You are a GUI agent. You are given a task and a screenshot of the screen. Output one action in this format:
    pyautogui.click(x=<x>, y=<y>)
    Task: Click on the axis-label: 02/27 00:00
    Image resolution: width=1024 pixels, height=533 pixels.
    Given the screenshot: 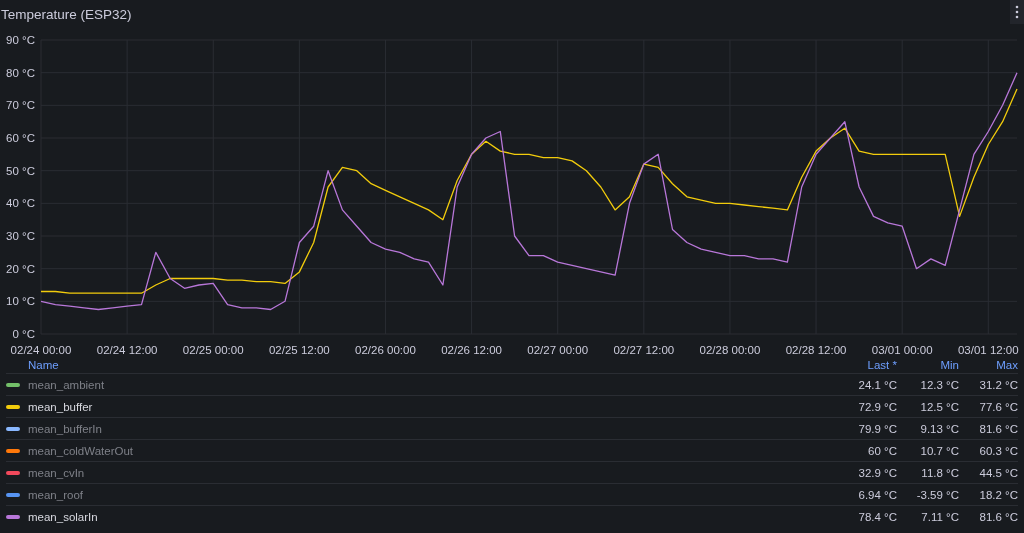 What is the action you would take?
    pyautogui.click(x=558, y=350)
    